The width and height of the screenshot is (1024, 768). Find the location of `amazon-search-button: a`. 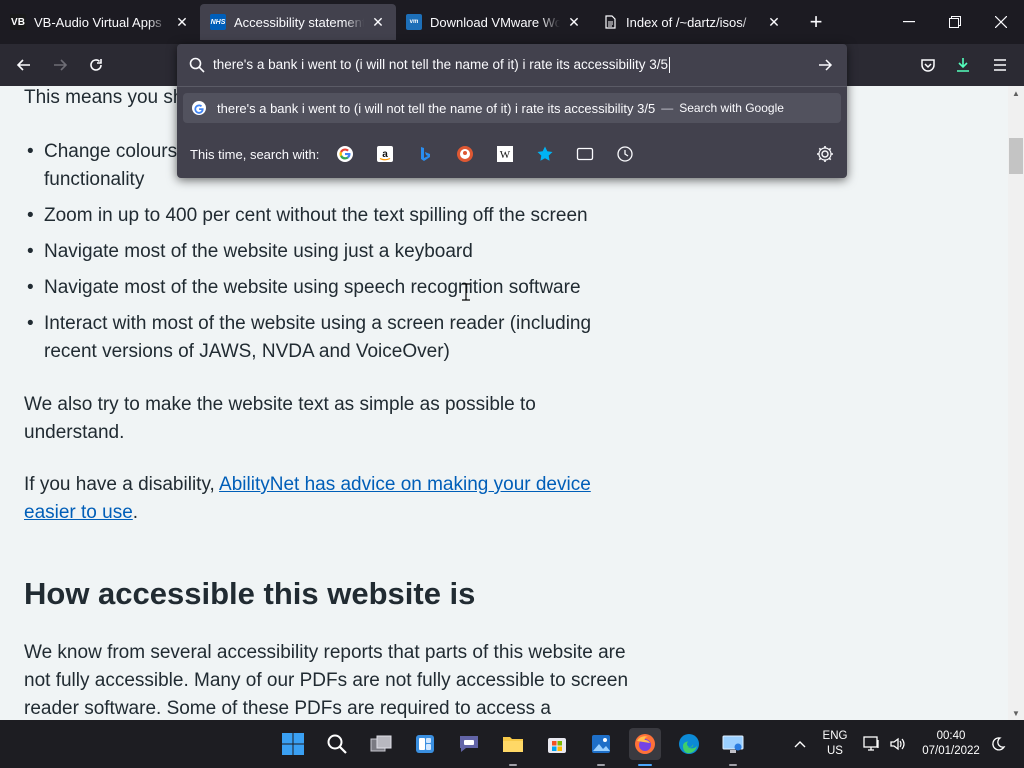

amazon-search-button: a is located at coordinates (385, 154).